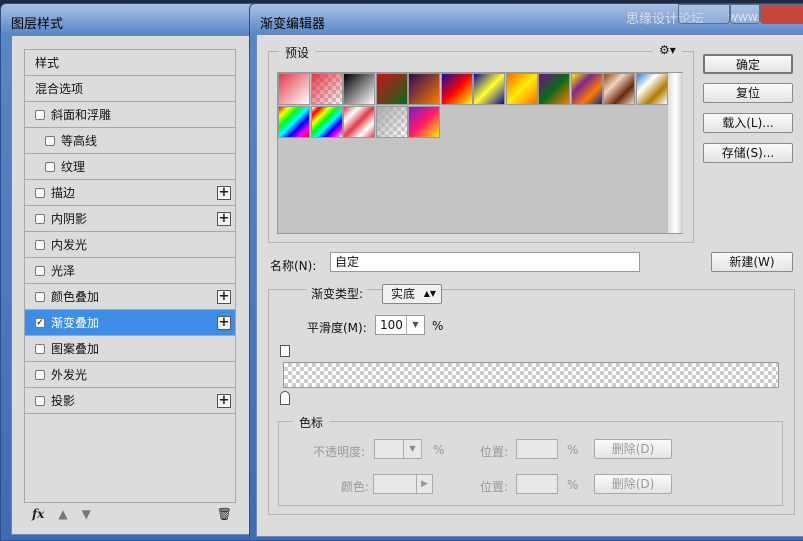 This screenshot has width=803, height=541. I want to click on opacity-input: ▼, so click(398, 449).